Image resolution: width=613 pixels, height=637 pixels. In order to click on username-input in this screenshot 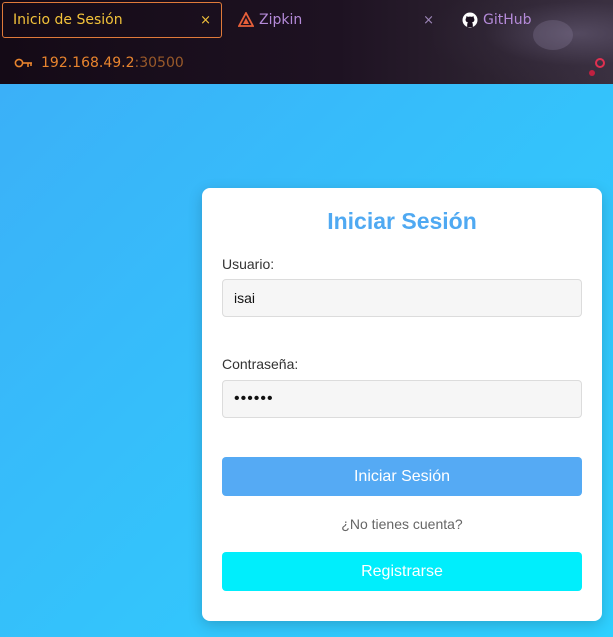, I will do `click(402, 298)`.